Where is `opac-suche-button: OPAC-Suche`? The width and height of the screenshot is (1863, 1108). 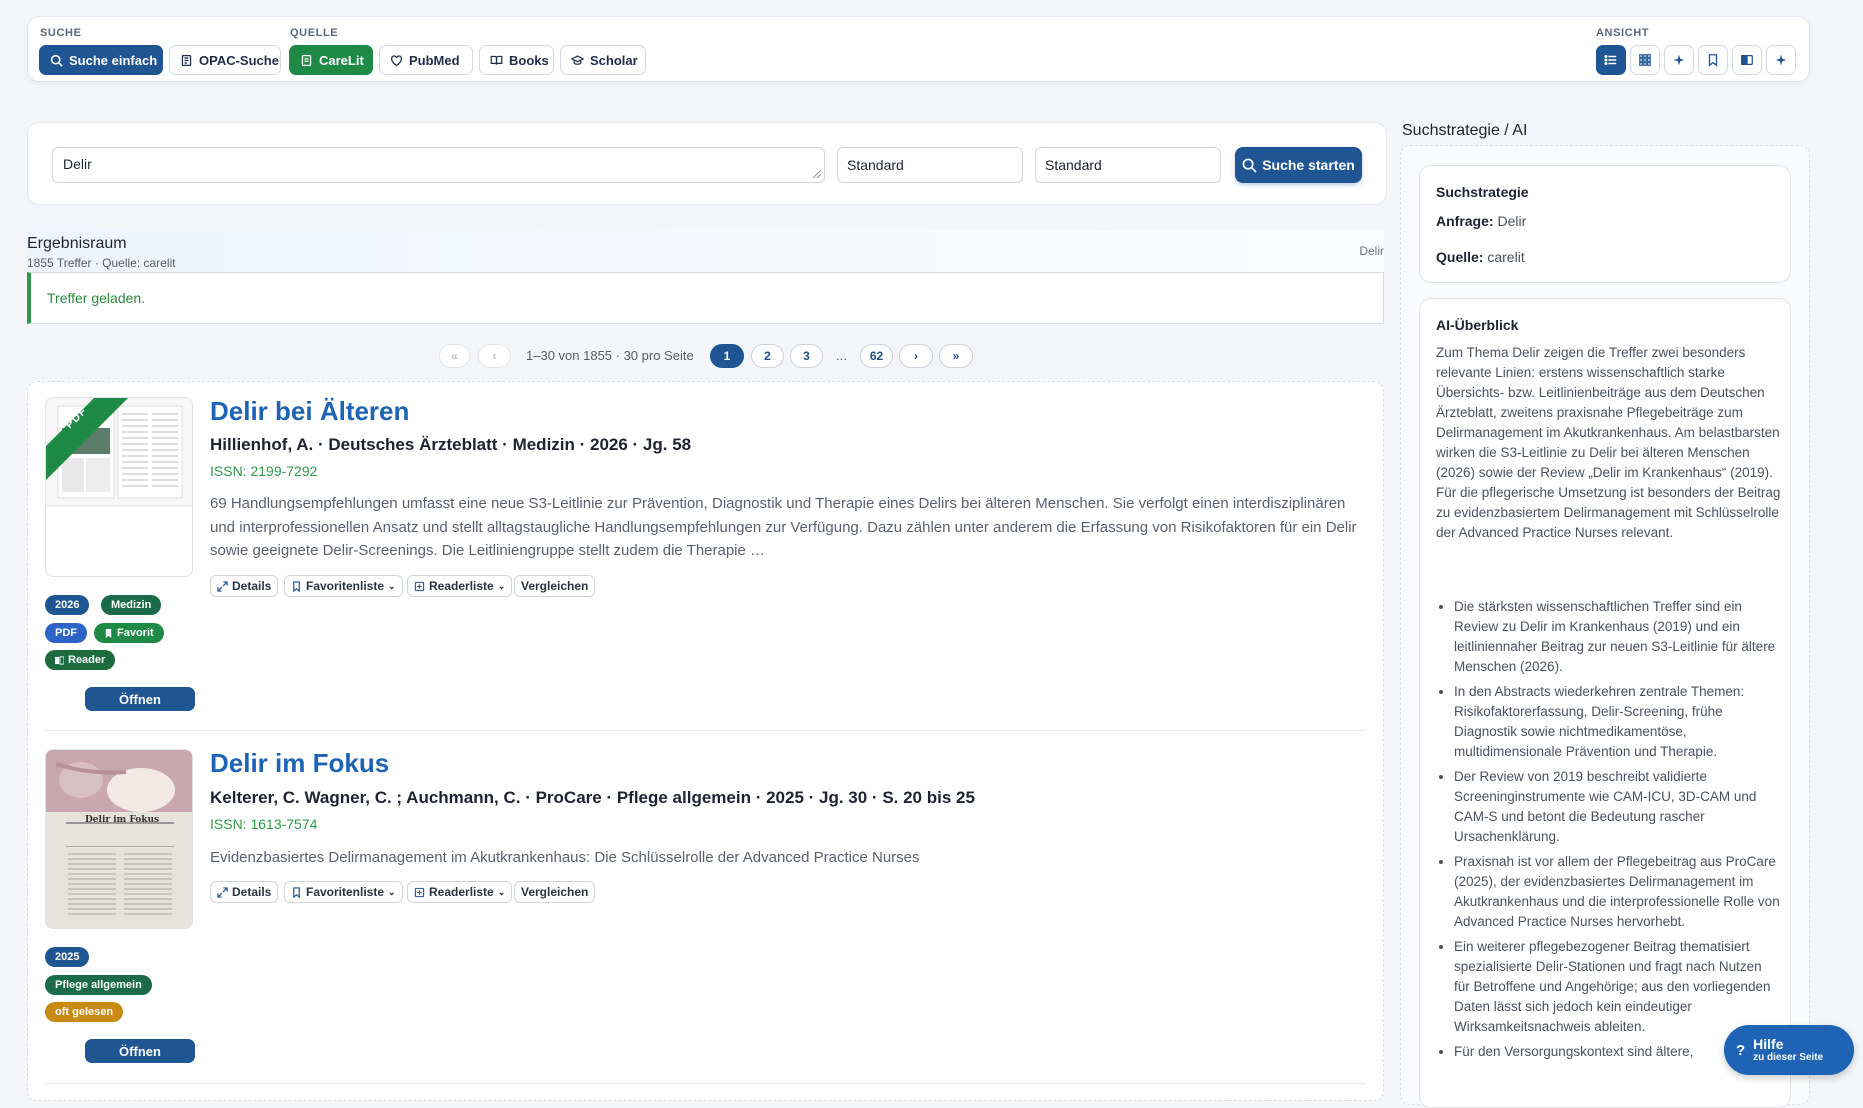 opac-suche-button: OPAC-Suche is located at coordinates (225, 60).